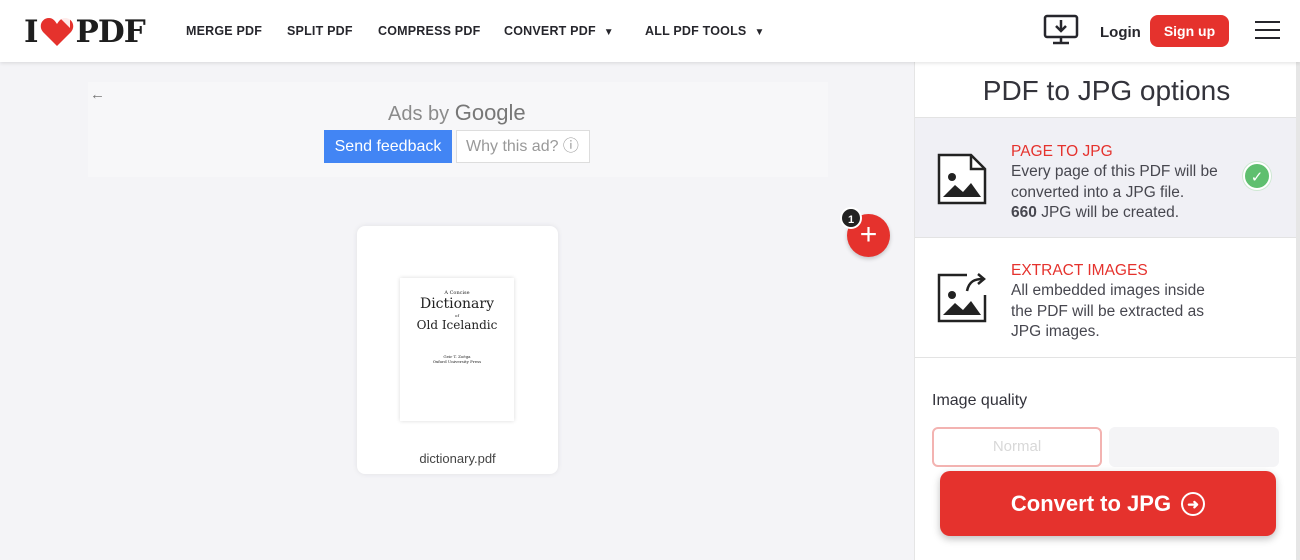 The image size is (1300, 560). I want to click on desc-line: Every page of this PDF will be, so click(1114, 171).